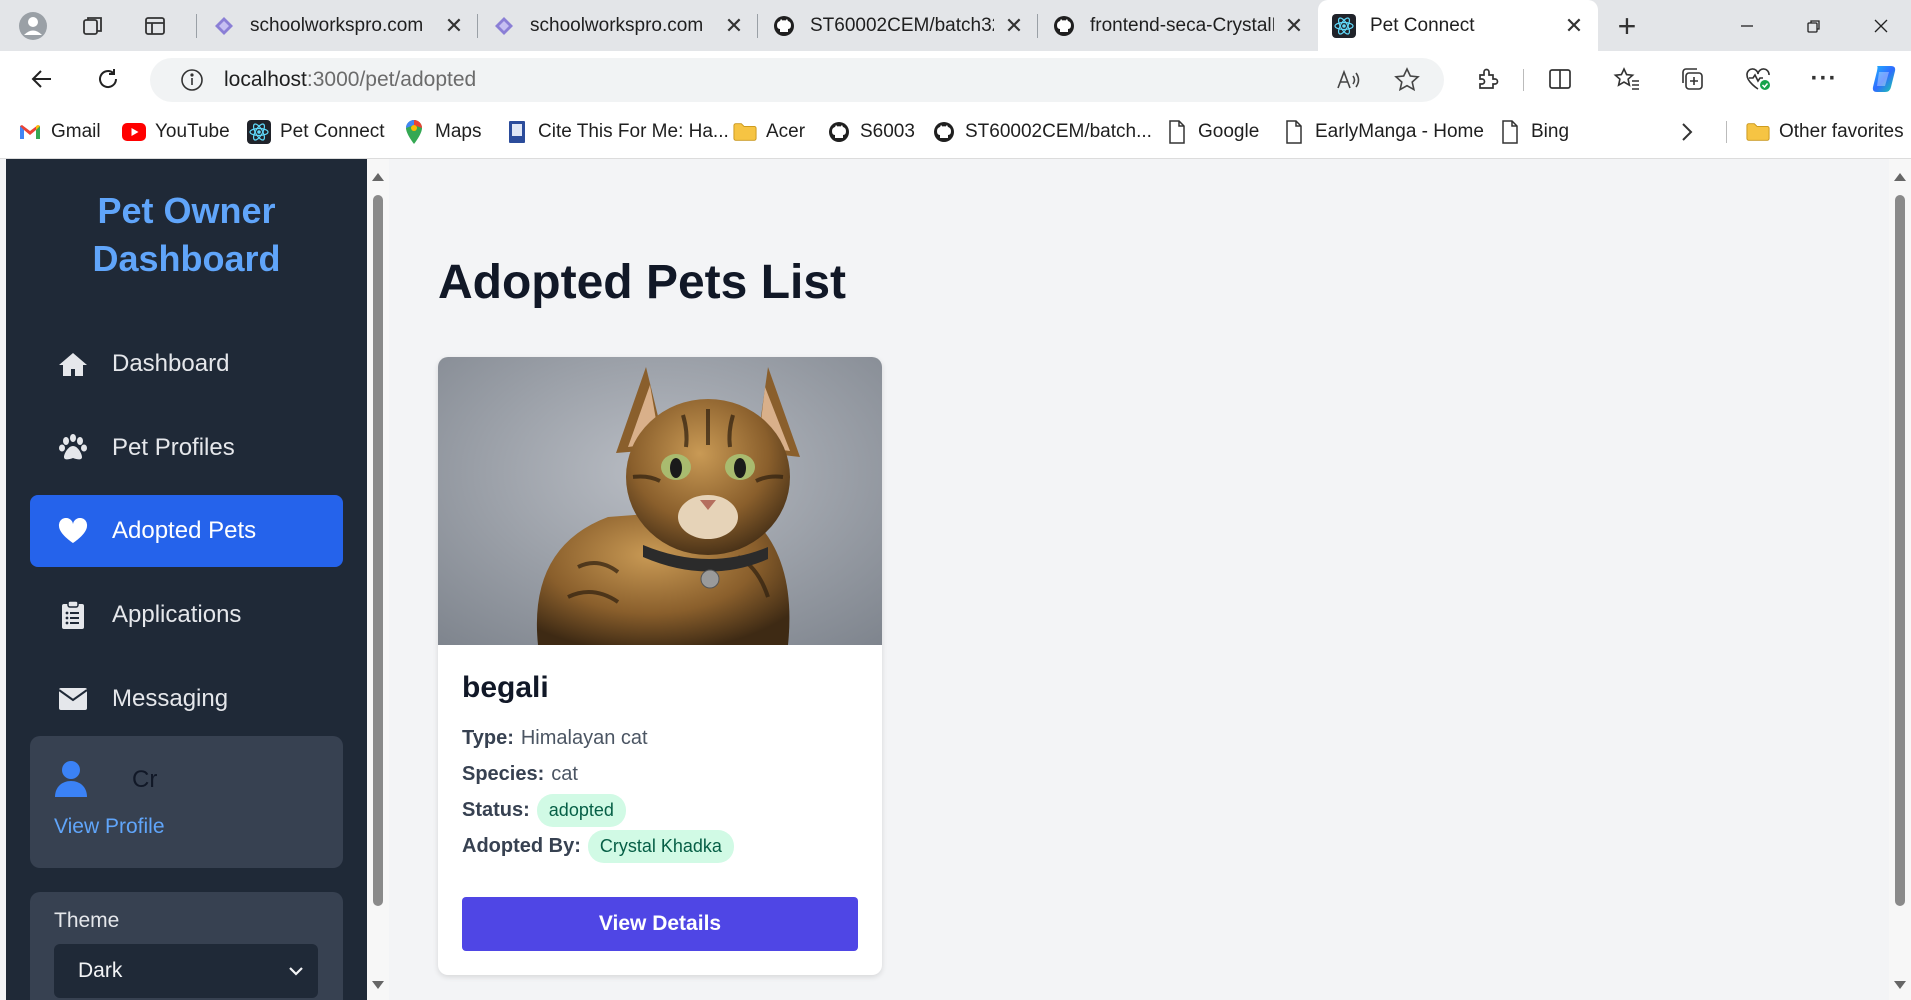 This screenshot has width=1911, height=1000. Describe the element at coordinates (73, 615) in the screenshot. I see `clipboard-icon` at that location.